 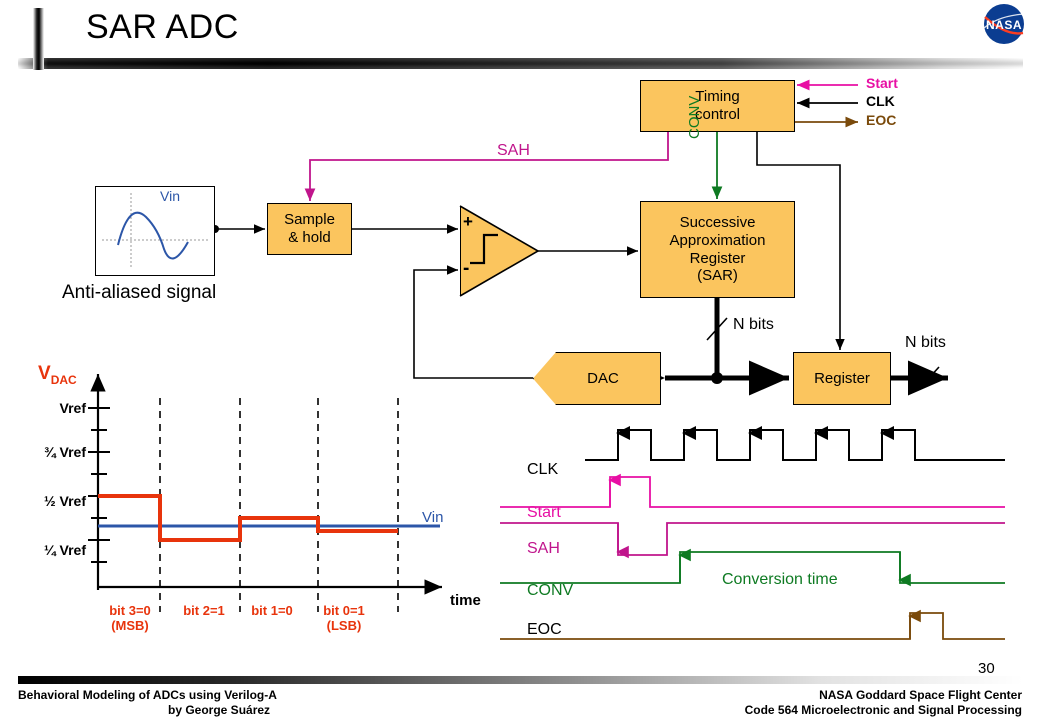 I want to click on input-signal-preview-box, so click(x=155, y=231).